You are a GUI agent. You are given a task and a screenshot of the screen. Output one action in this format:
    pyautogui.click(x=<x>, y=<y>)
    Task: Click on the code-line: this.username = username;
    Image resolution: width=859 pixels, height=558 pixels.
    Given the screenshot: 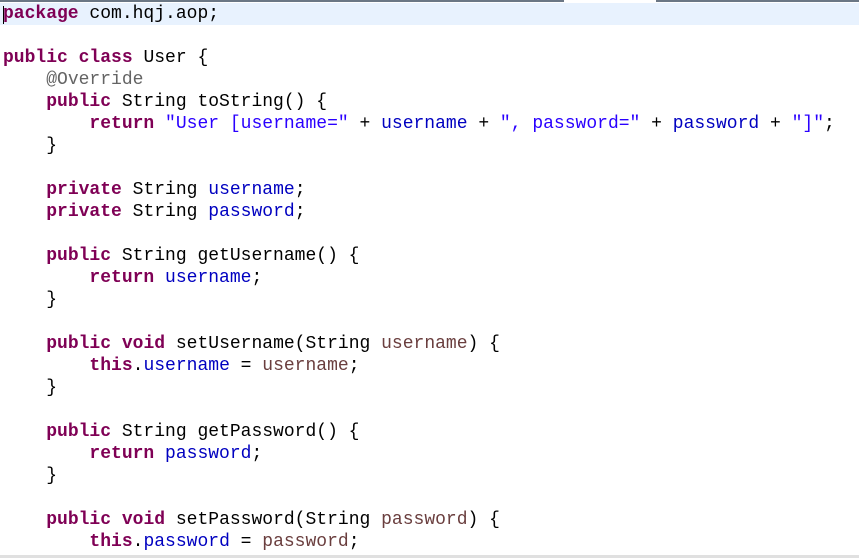 What is the action you would take?
    pyautogui.click(x=429, y=366)
    